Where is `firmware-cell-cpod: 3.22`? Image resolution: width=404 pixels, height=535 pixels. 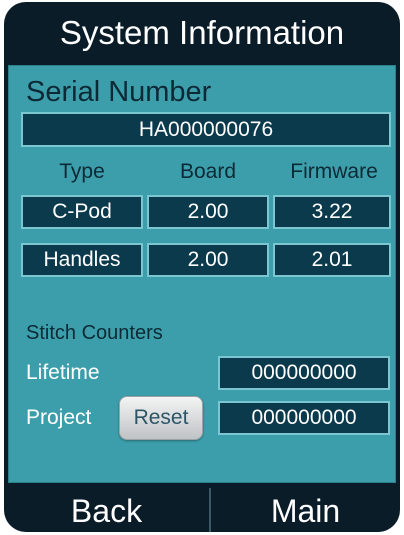
firmware-cell-cpod: 3.22 is located at coordinates (332, 212).